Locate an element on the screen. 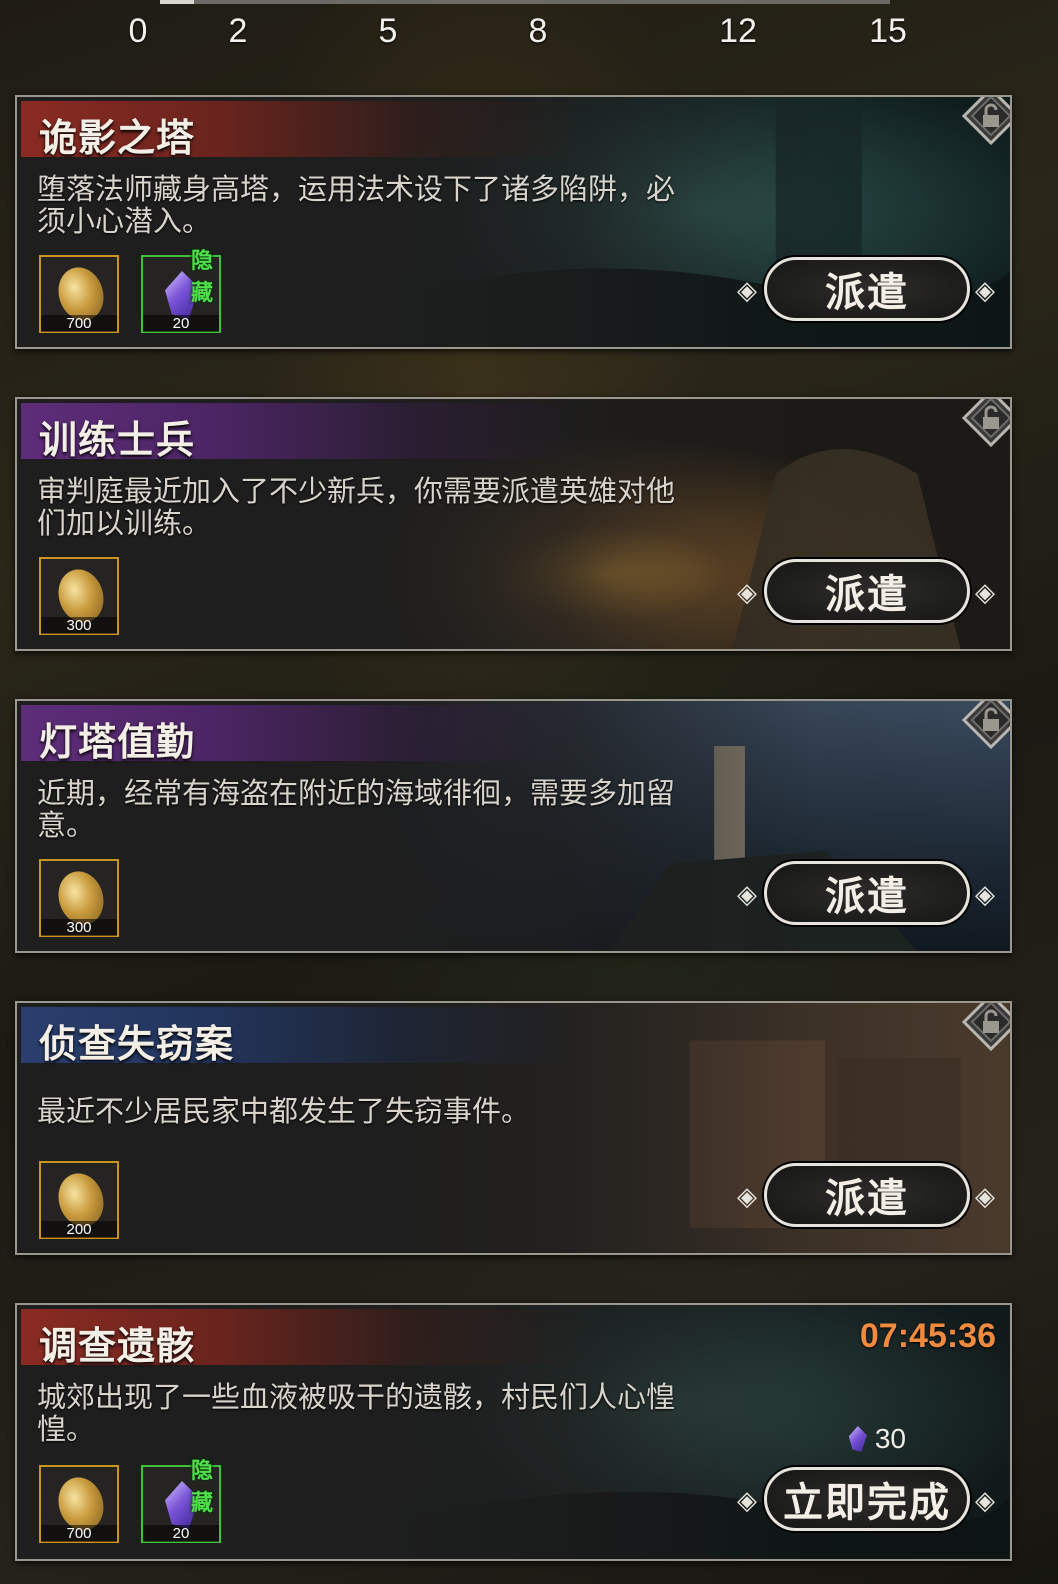  reward-item: 200 is located at coordinates (79, 1200).